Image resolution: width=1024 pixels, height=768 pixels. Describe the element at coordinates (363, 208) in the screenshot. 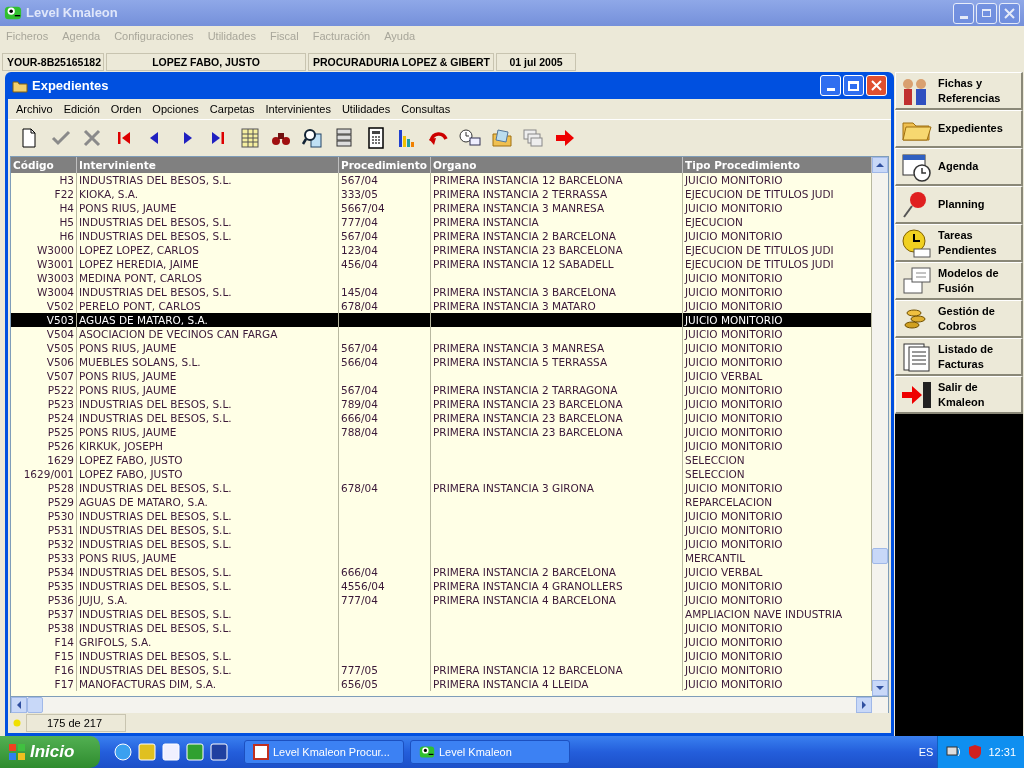

I see `table-cell: 5667/04` at that location.